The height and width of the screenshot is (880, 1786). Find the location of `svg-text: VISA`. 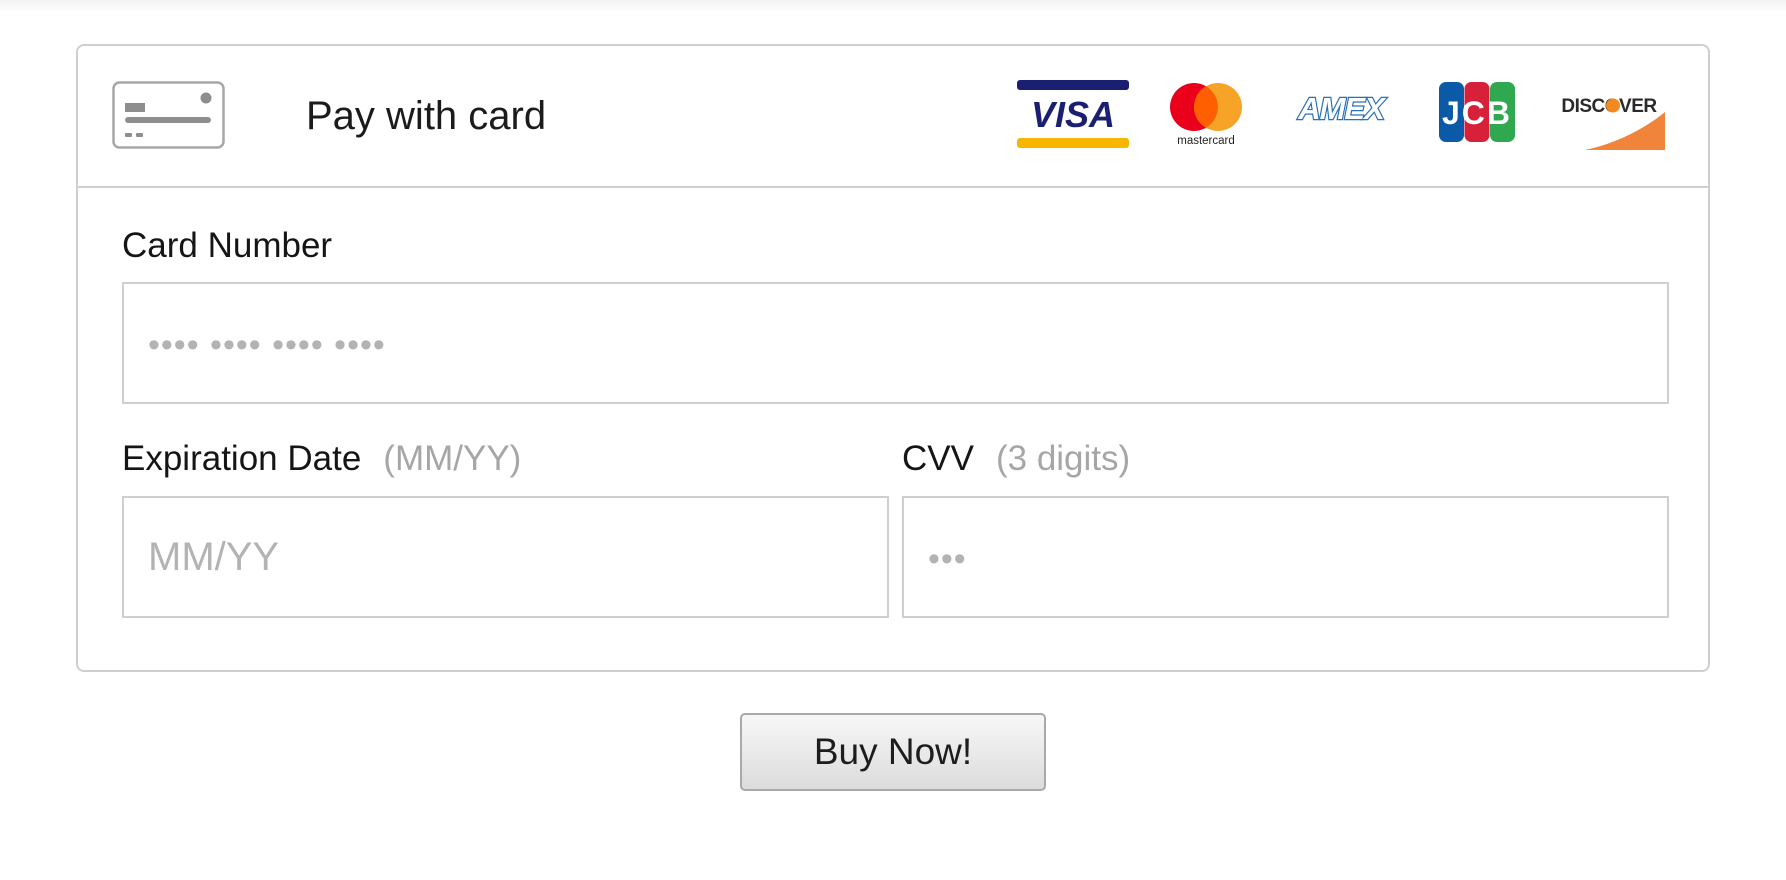

svg-text: VISA is located at coordinates (1073, 114).